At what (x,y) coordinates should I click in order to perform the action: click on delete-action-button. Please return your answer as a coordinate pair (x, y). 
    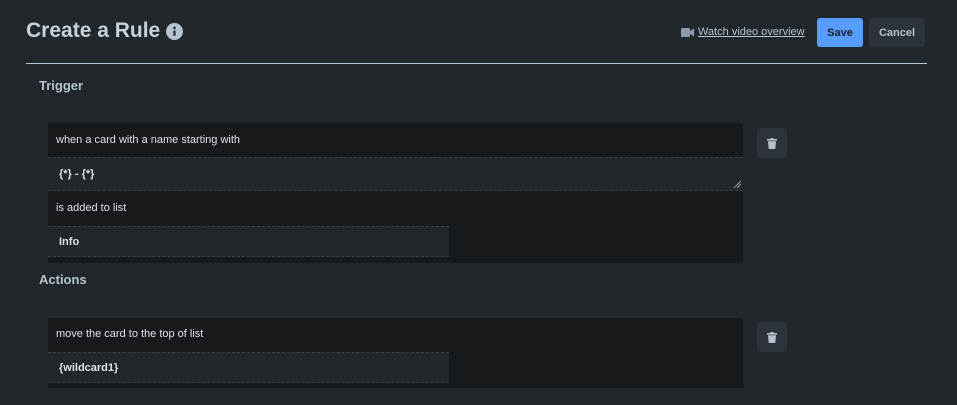
    Looking at the image, I should click on (772, 337).